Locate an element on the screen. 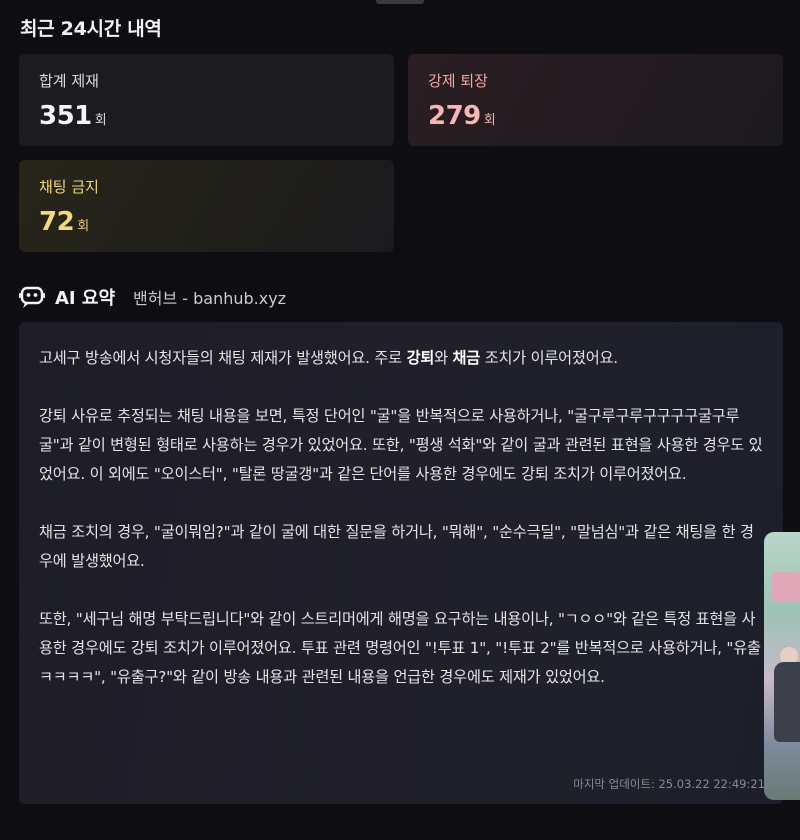 This screenshot has height=840, width=800. summary-text: 조치가 이루어졌어요. is located at coordinates (549, 358).